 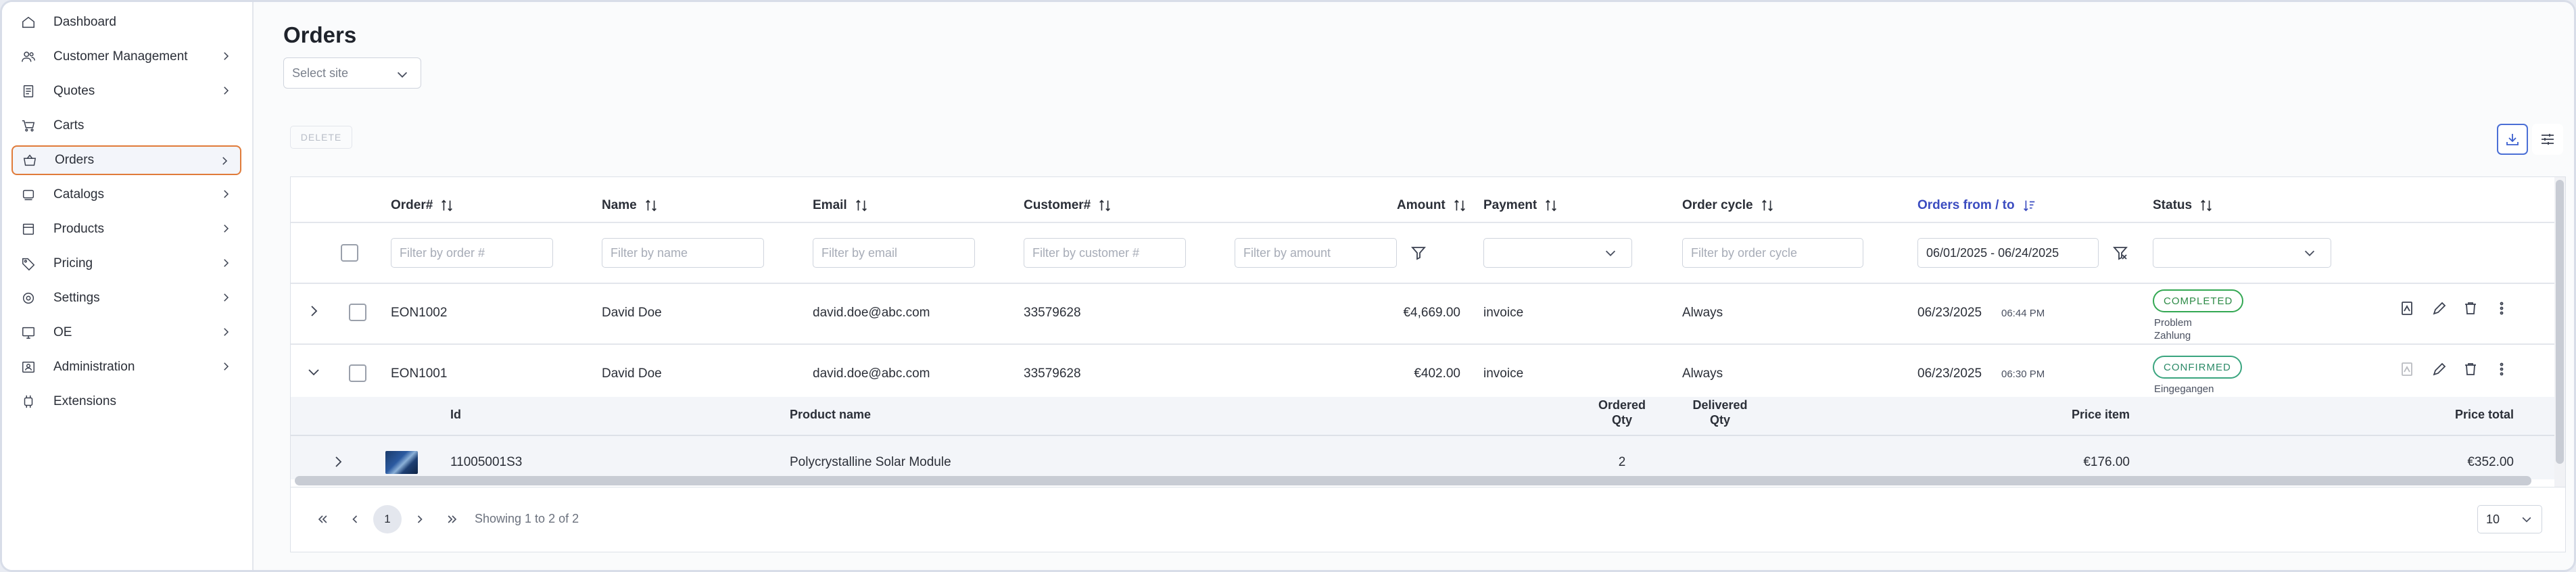 I want to click on horizontal-scrollbar, so click(x=1413, y=480).